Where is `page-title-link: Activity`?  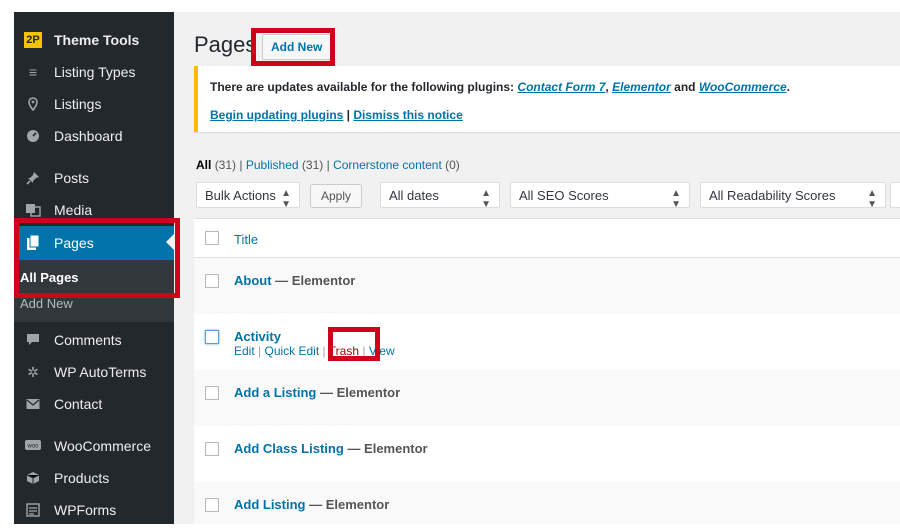 page-title-link: Activity is located at coordinates (257, 336).